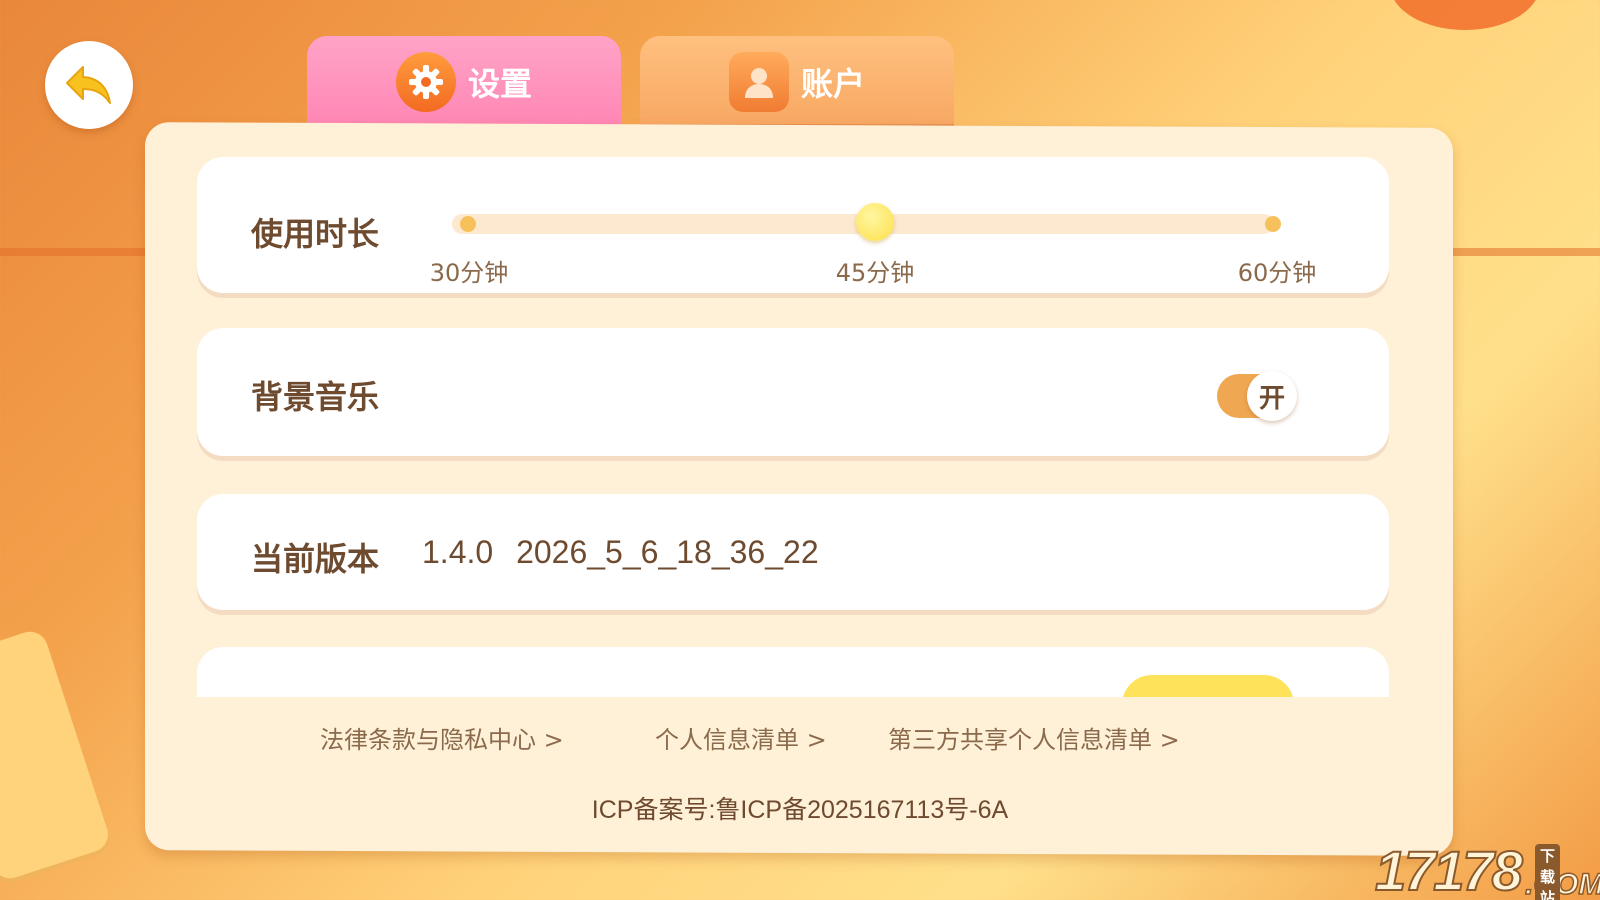 Image resolution: width=1600 pixels, height=900 pixels. What do you see at coordinates (832, 84) in the screenshot?
I see `tab-label: 账户` at bounding box center [832, 84].